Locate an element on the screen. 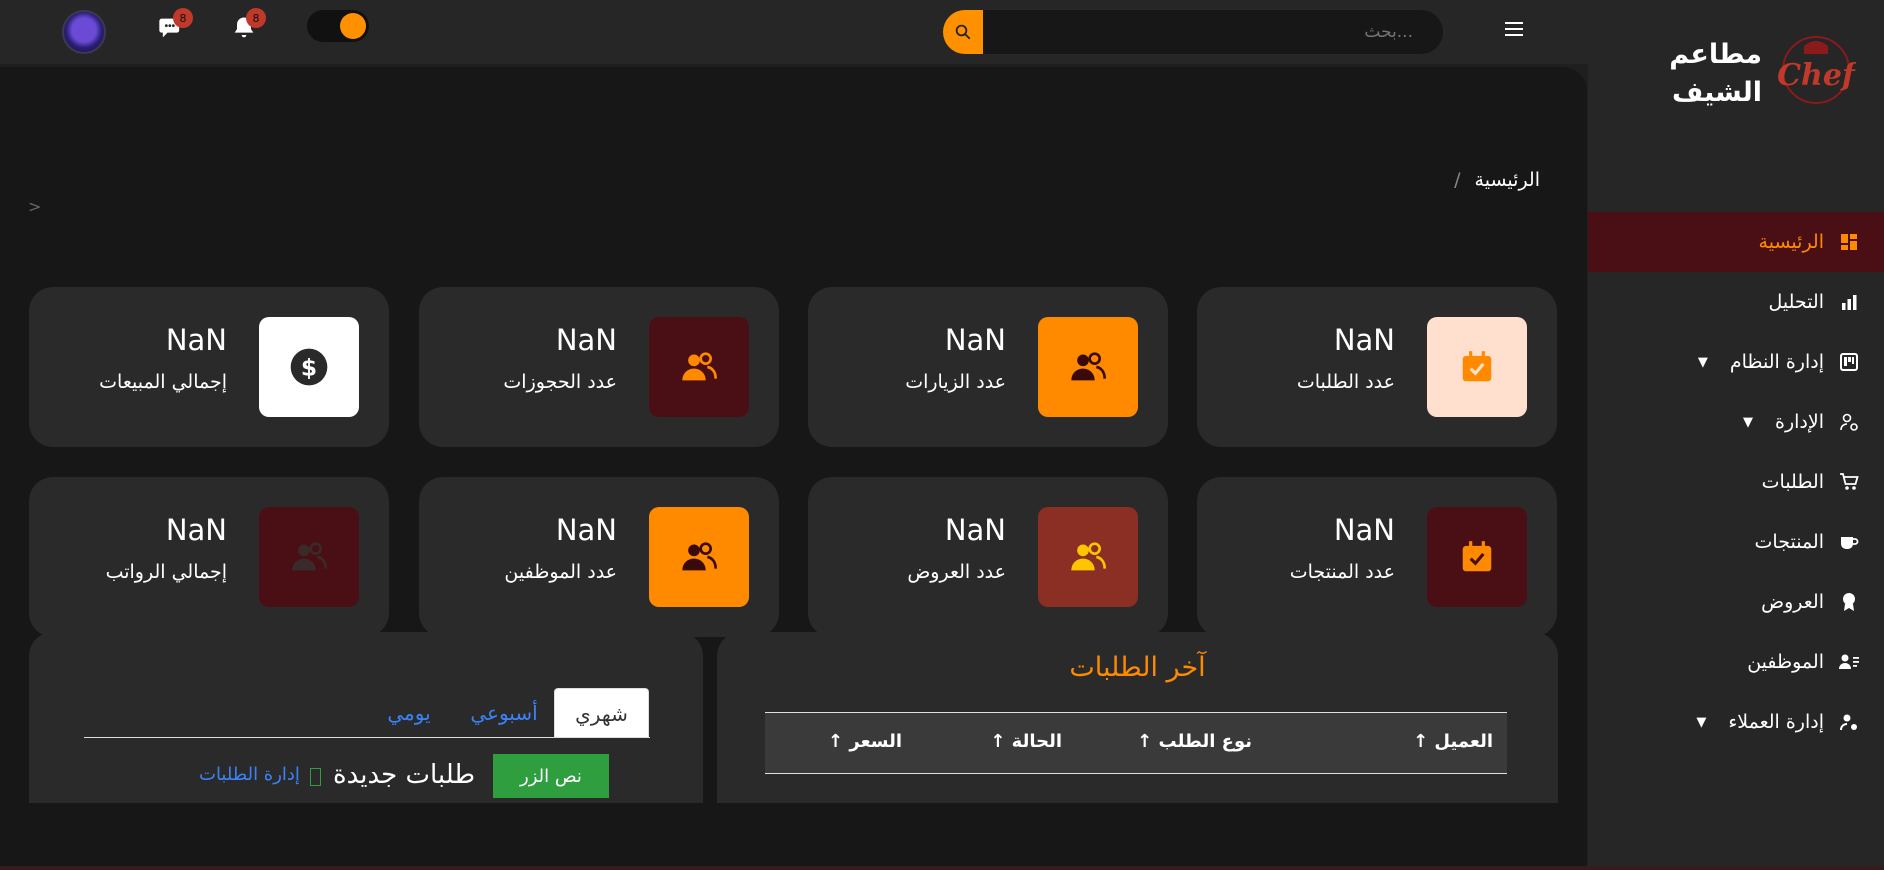 The width and height of the screenshot is (1884, 870). stat-card-products: NaN عدد المنتجات is located at coordinates (1377, 557).